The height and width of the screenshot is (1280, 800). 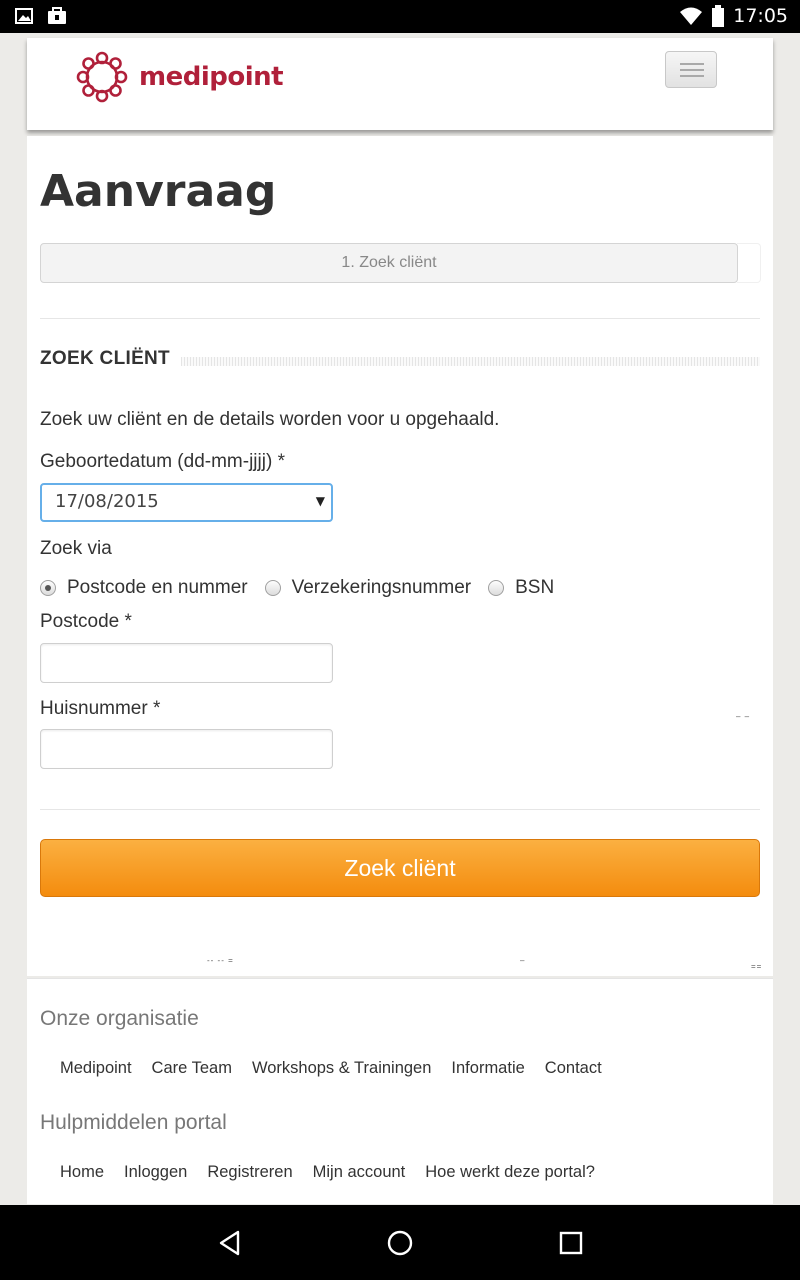 I want to click on search-client-button: Zoek cliënt, so click(x=400, y=868).